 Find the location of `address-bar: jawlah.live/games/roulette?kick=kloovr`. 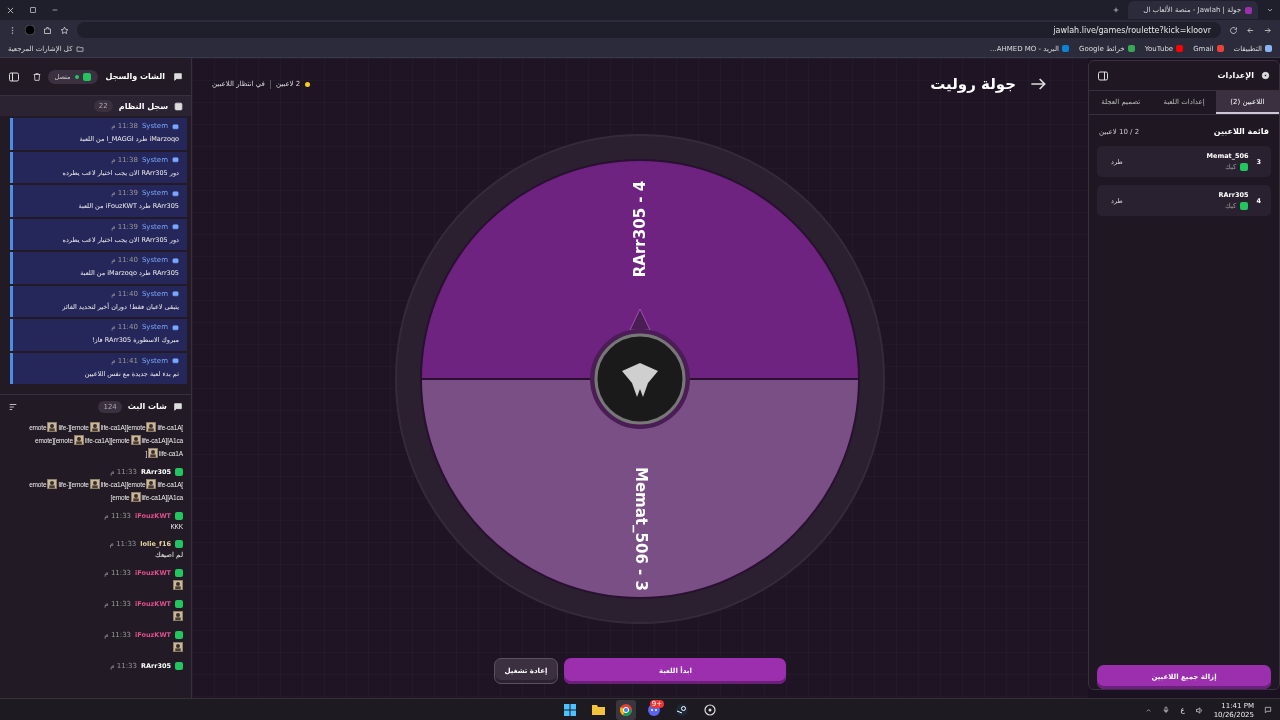

address-bar: jawlah.live/games/roulette?kick=kloovr is located at coordinates (649, 30).